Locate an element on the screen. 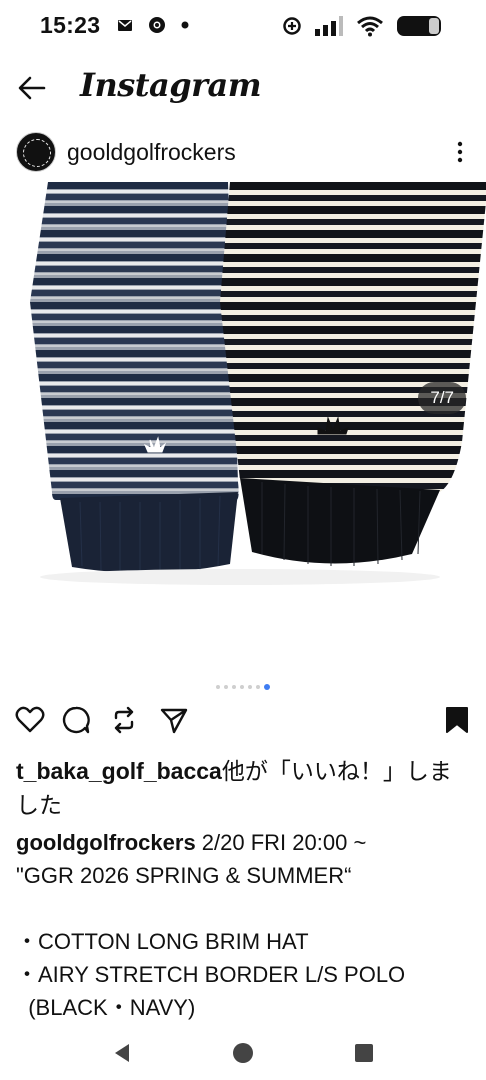  avatar-logo is located at coordinates (37, 153).